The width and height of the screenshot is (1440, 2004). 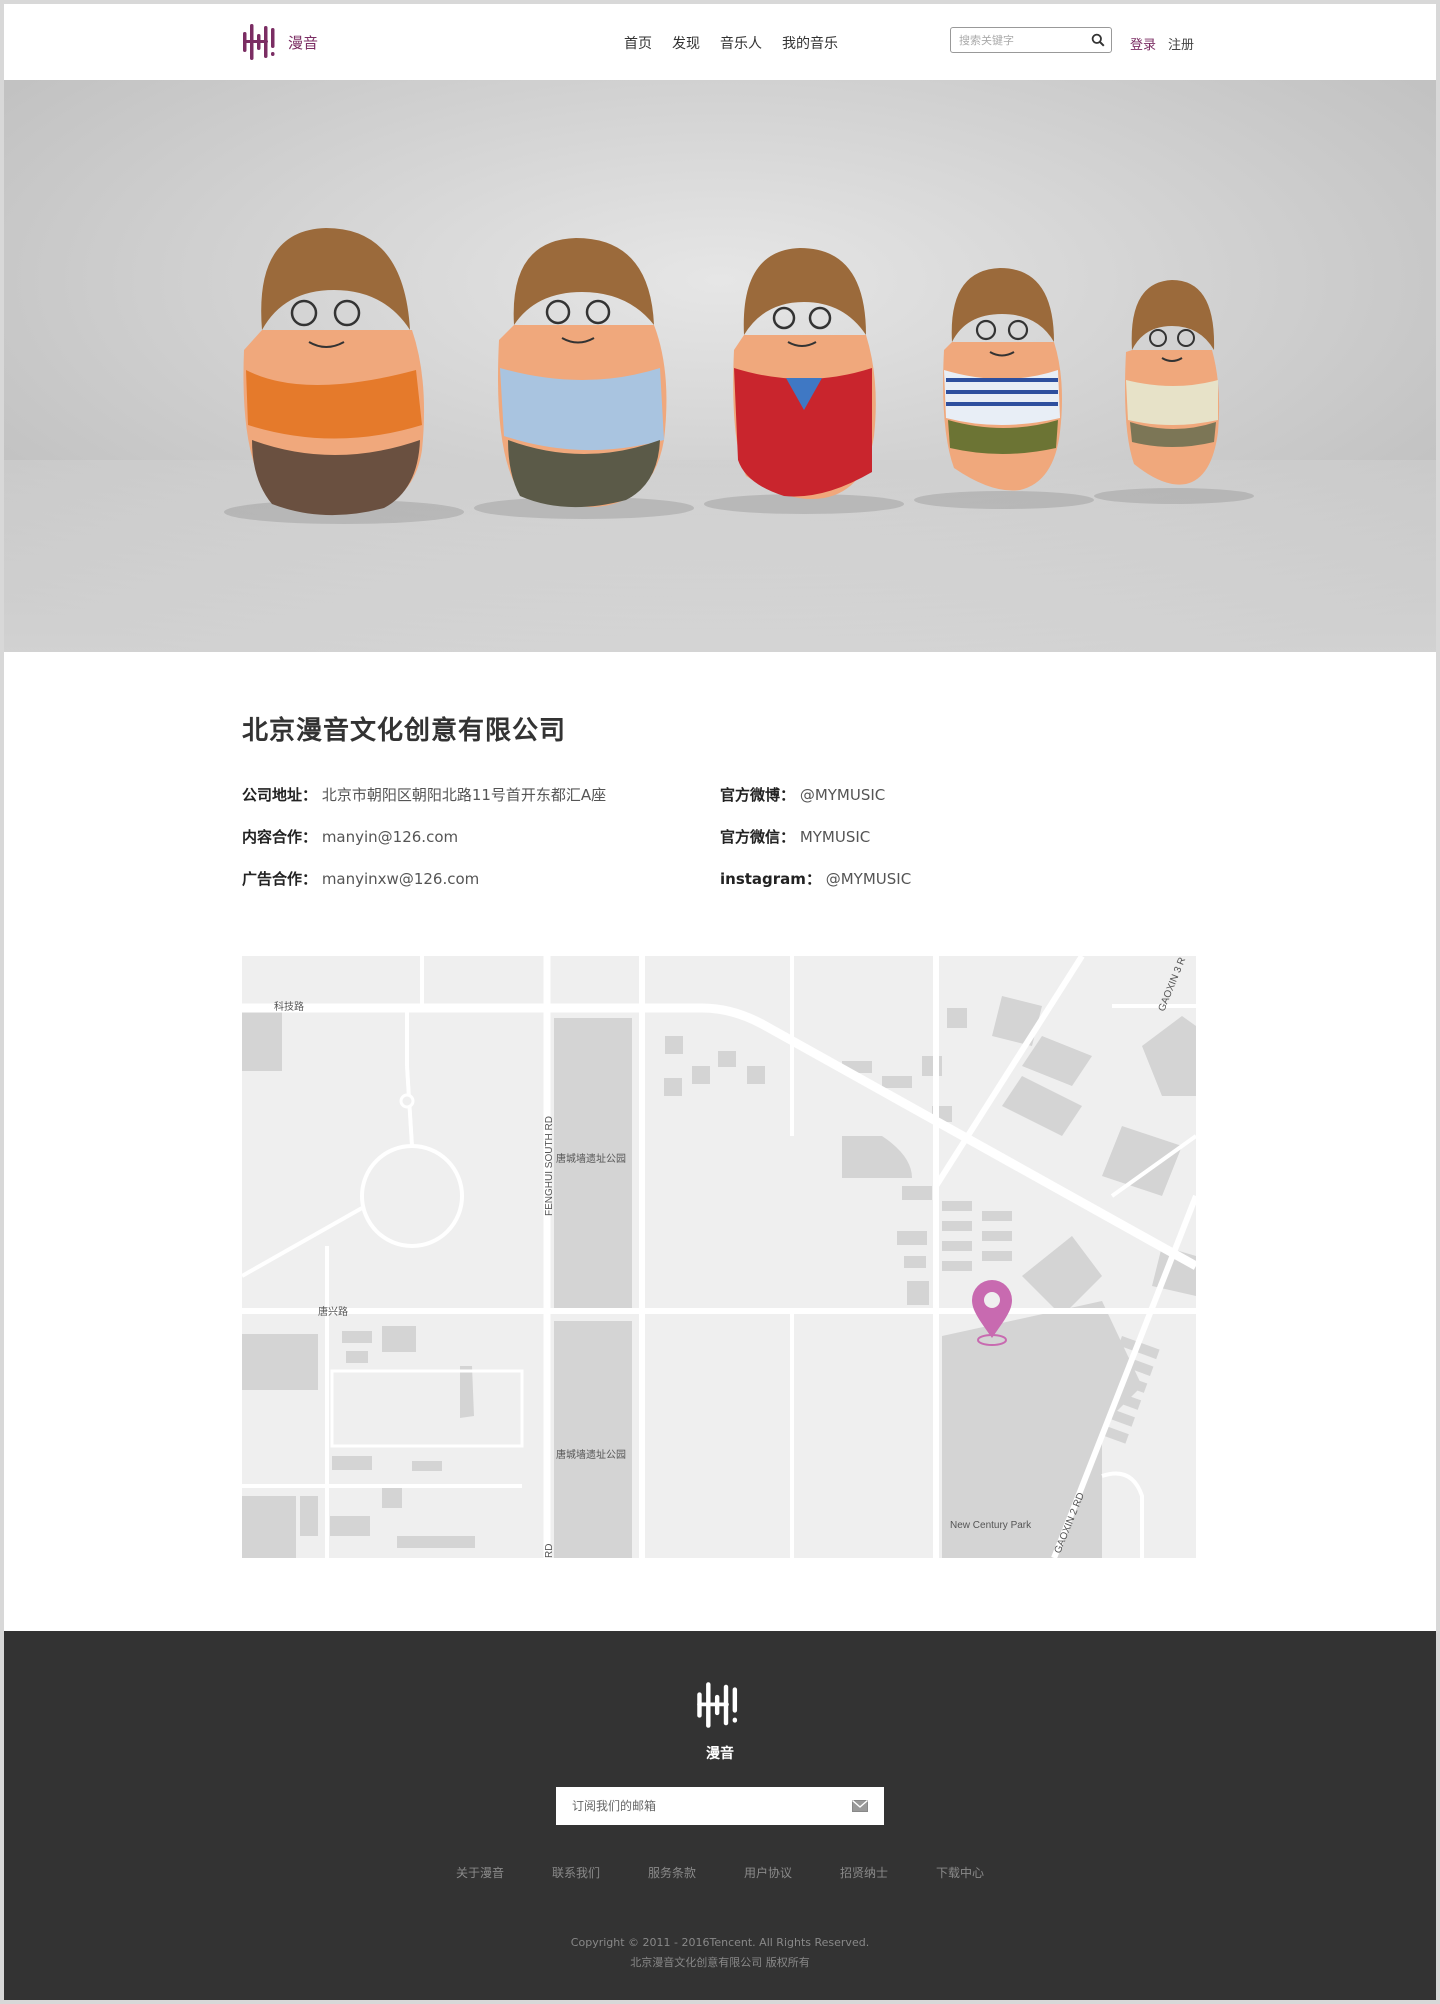 I want to click on subscribe-box, so click(x=720, y=1806).